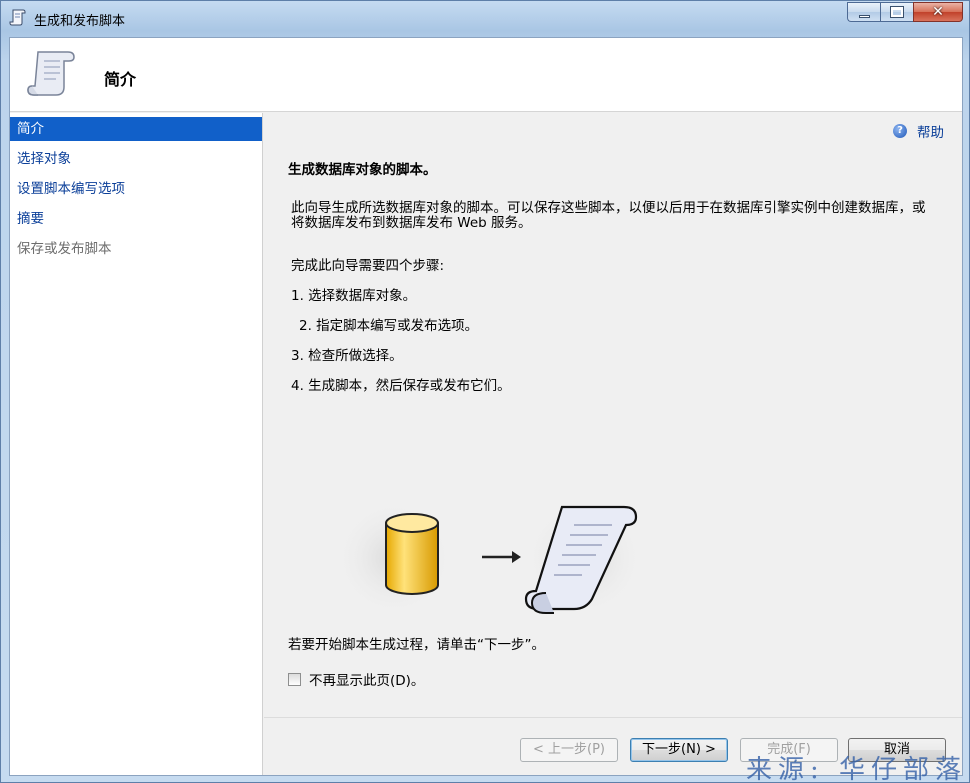 The height and width of the screenshot is (783, 970). I want to click on step-item: 3. 检查所做选择。, so click(347, 356).